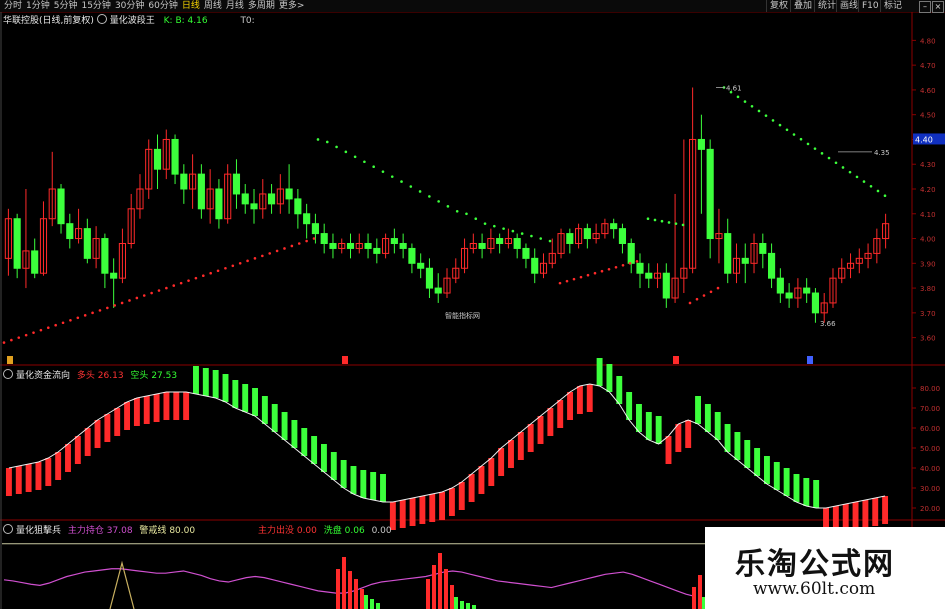 This screenshot has width=945, height=609. Describe the element at coordinates (930, 489) in the screenshot. I see `y-tick-label: 30.00` at that location.